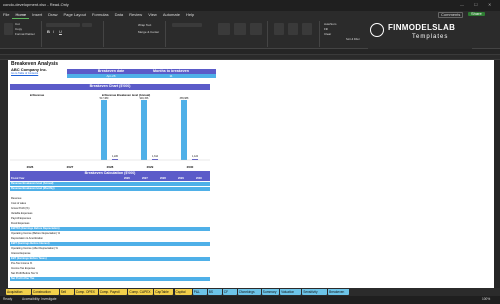 This screenshot has height=304, width=500. What do you see at coordinates (155, 156) in the screenshot?
I see `breakeven-data-label: 1,314` at bounding box center [155, 156].